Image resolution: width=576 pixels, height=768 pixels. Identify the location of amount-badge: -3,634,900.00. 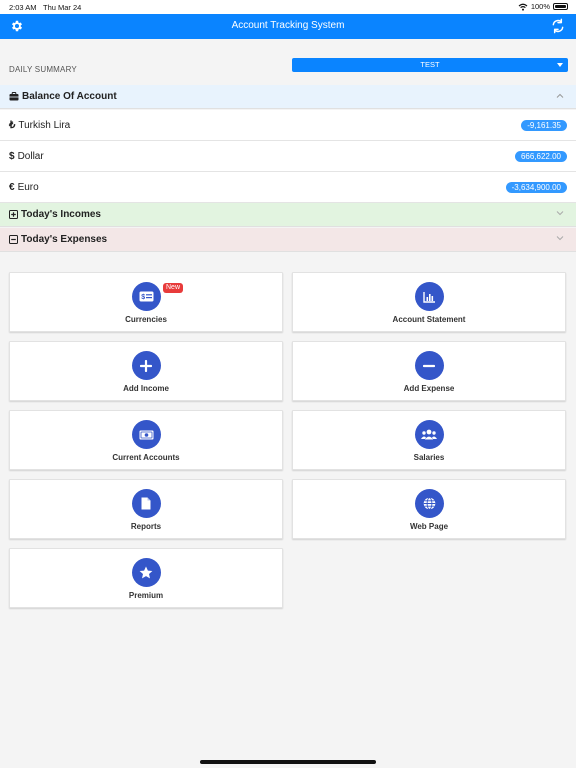
(536, 187).